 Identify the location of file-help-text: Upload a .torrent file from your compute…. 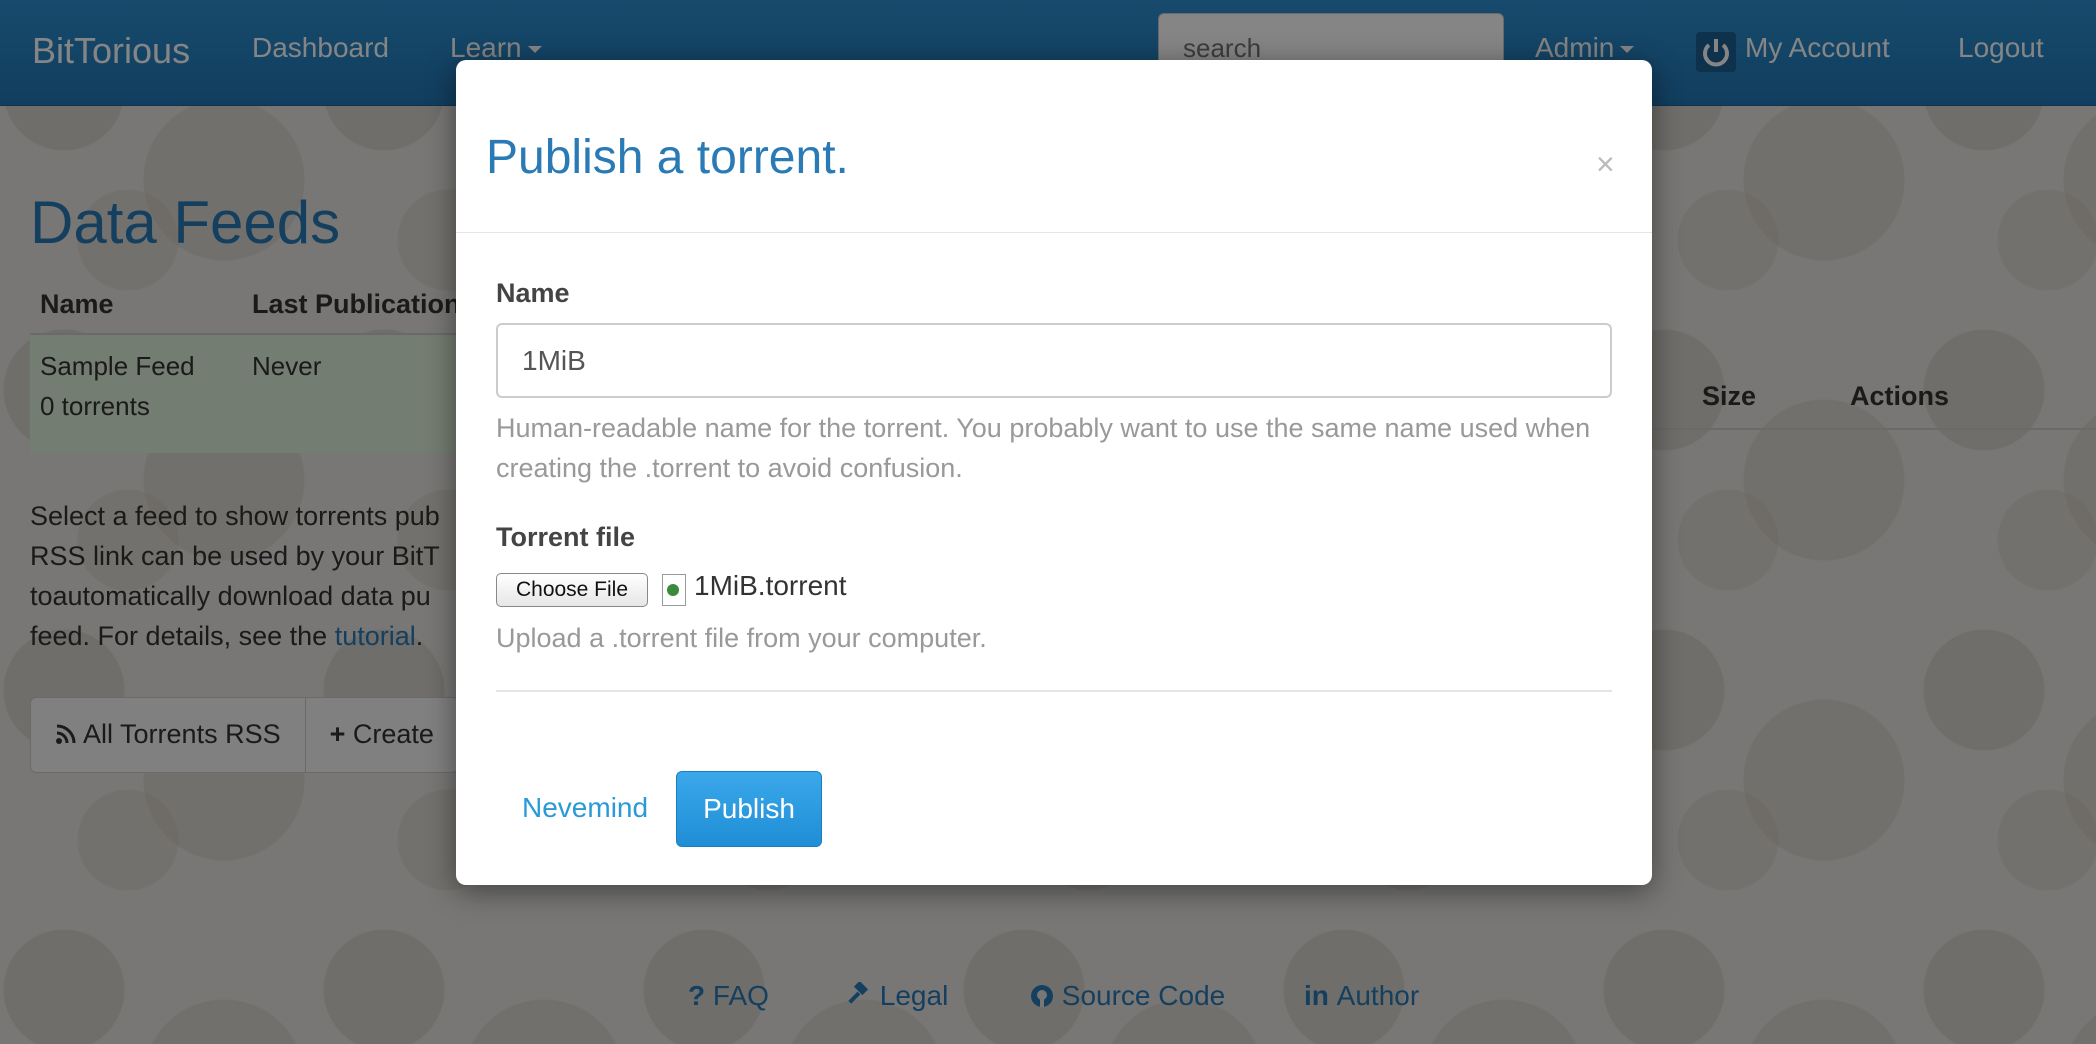
(741, 638).